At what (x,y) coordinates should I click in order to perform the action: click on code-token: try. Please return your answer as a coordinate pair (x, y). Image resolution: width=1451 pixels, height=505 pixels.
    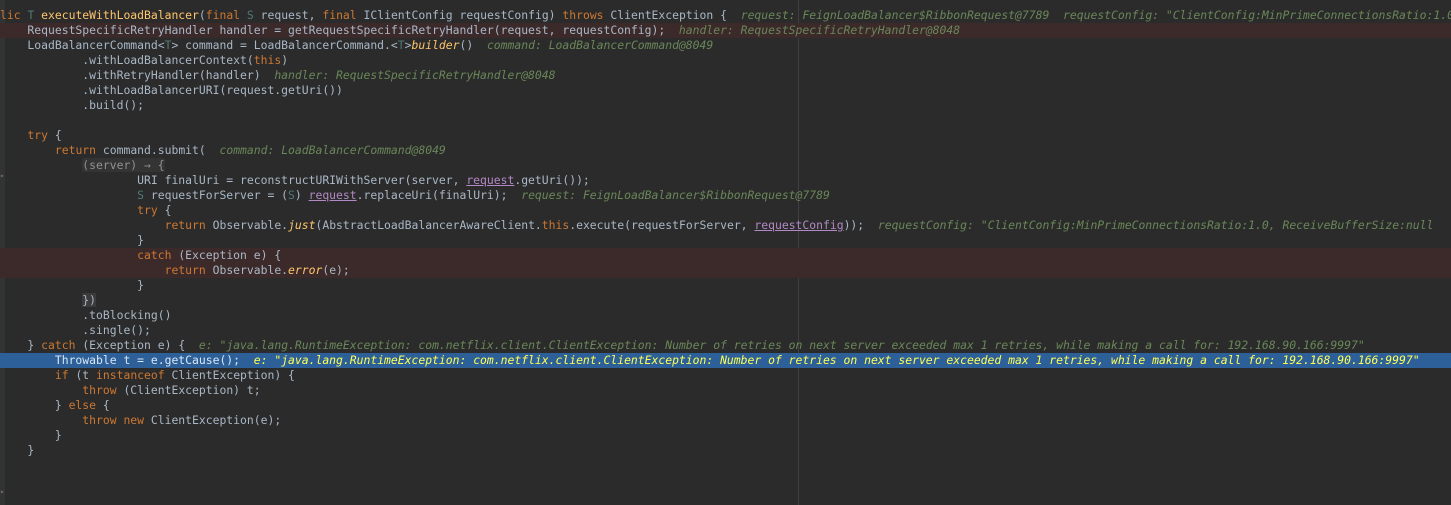
    Looking at the image, I should click on (27, 135).